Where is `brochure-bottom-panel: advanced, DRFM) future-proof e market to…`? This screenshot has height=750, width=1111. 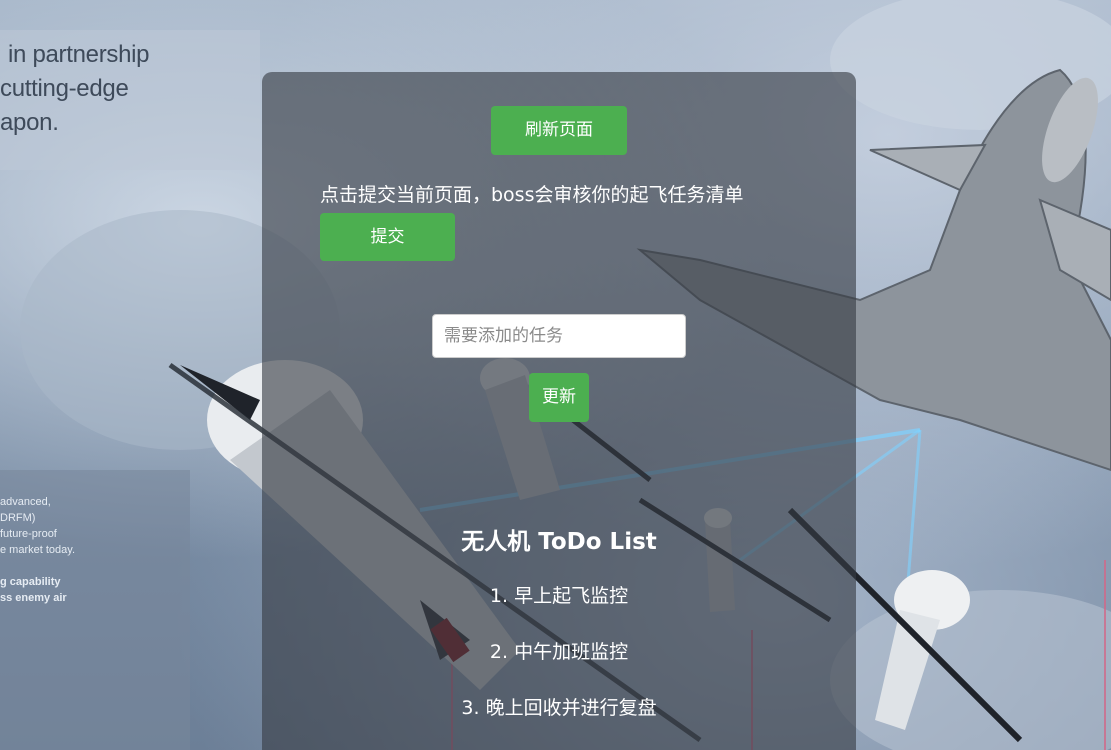
brochure-bottom-panel: advanced, DRFM) future-proof e market to… is located at coordinates (95, 610).